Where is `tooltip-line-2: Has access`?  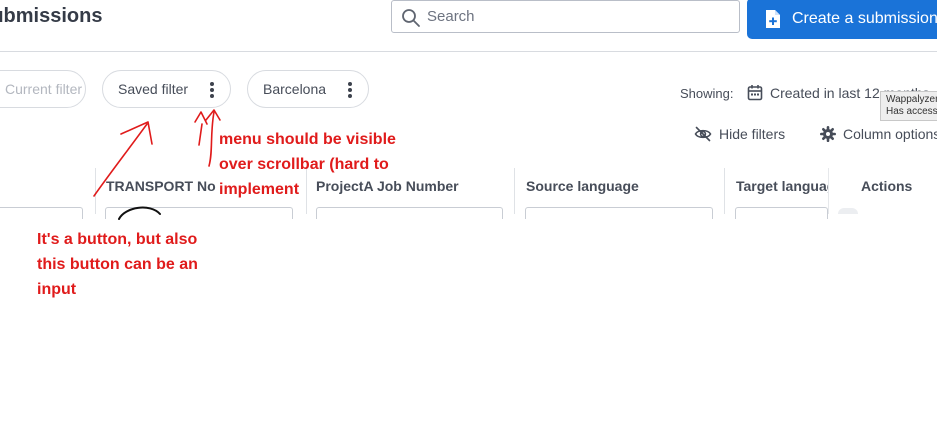
tooltip-line-2: Has access is located at coordinates (911, 111).